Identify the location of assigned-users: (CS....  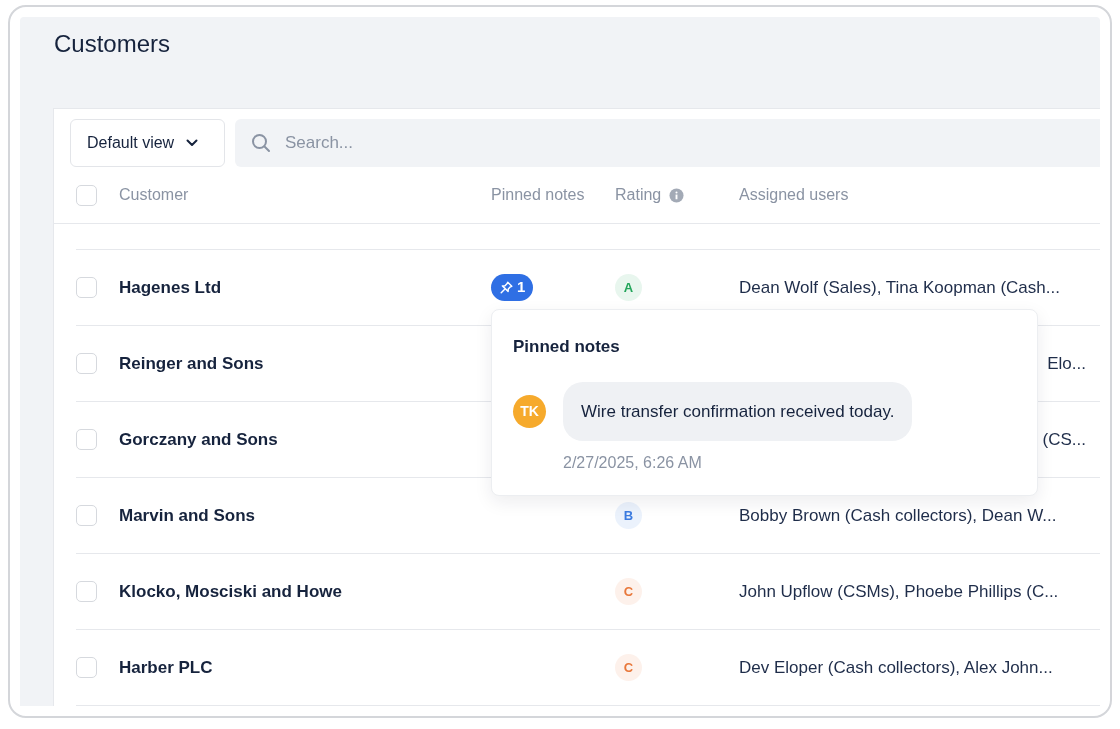
(1064, 439).